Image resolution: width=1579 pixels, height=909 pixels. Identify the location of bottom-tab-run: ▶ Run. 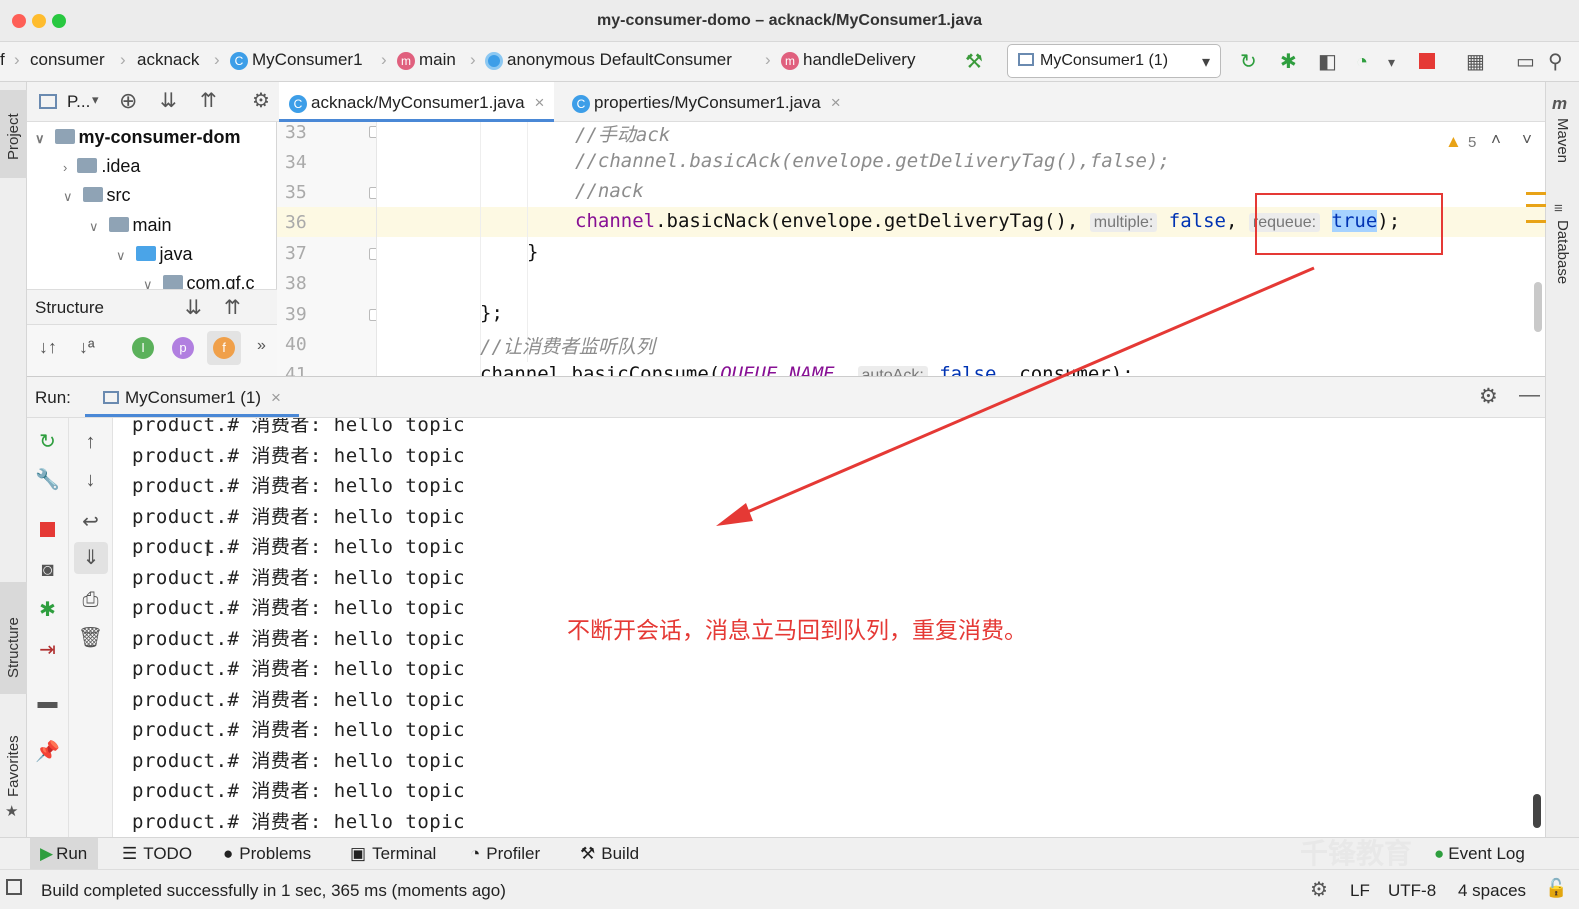
(63, 854).